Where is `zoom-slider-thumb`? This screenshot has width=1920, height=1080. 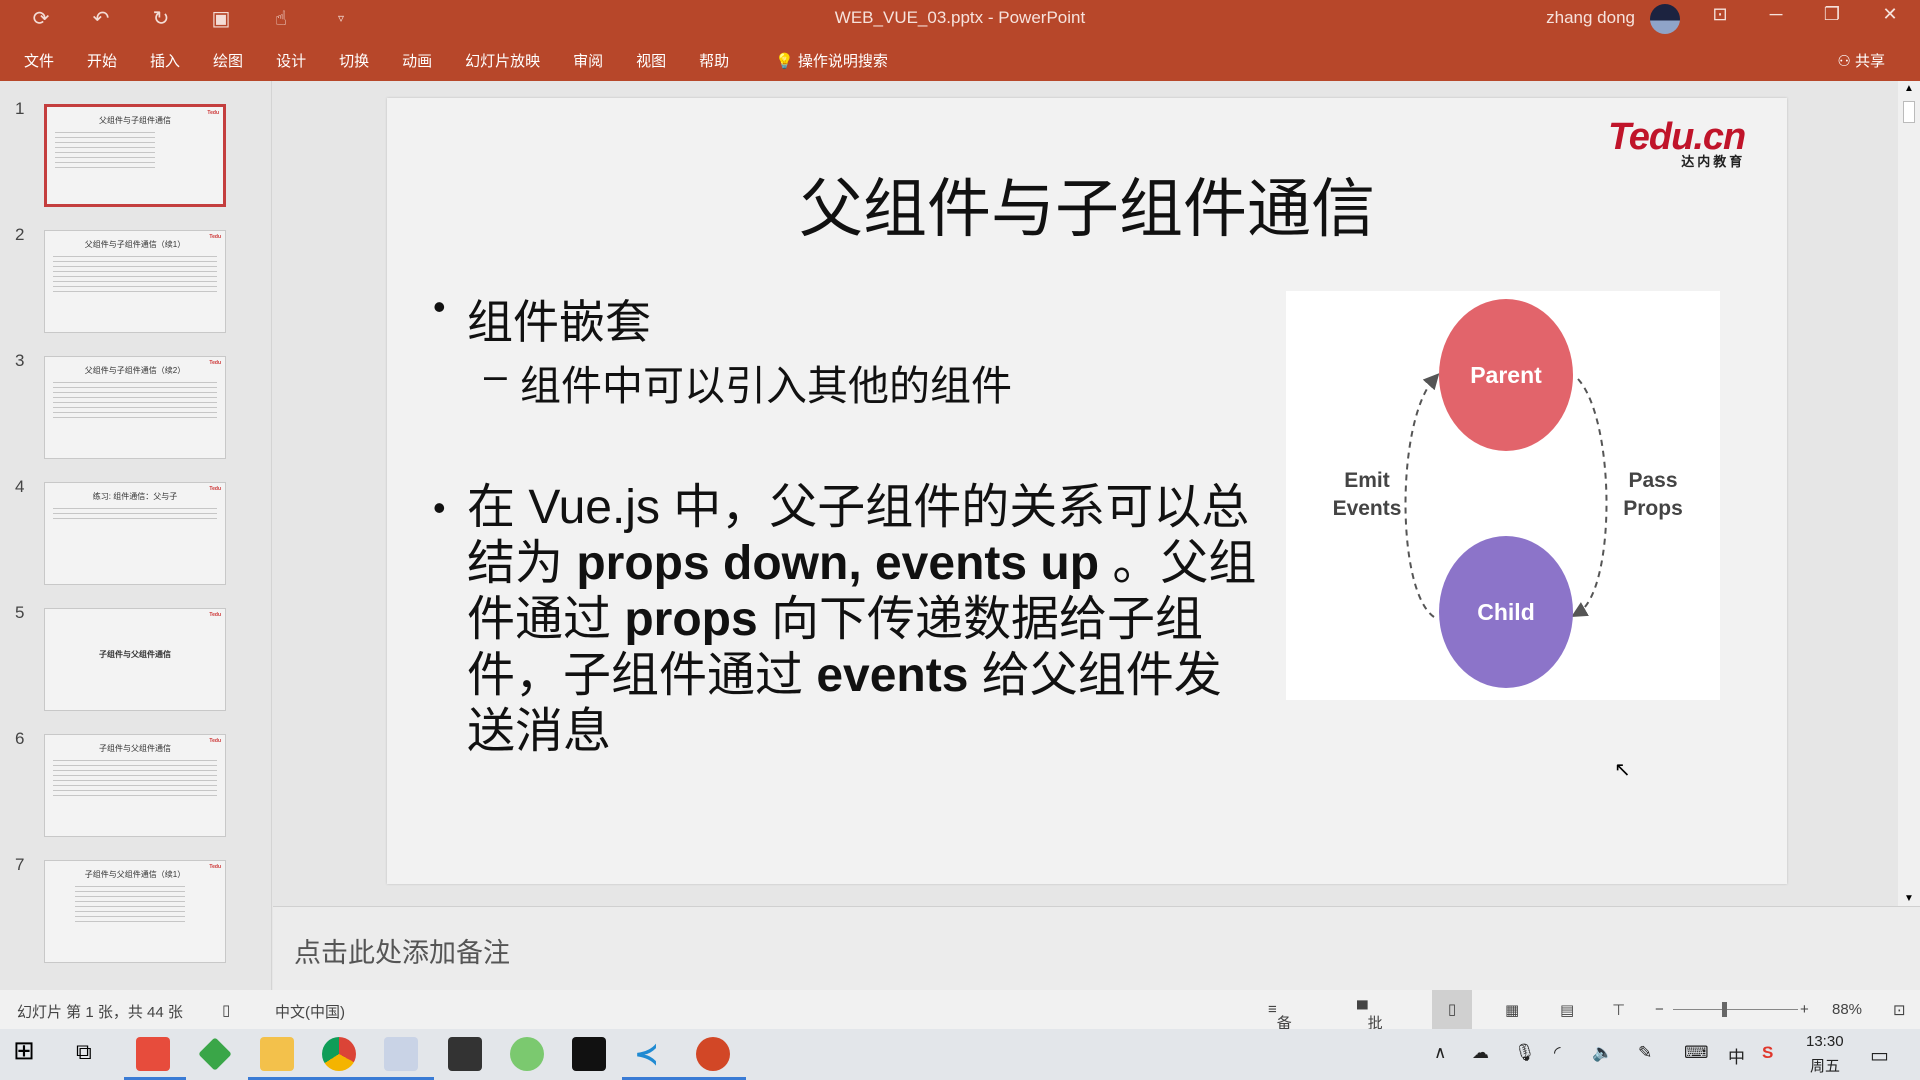
zoom-slider-thumb is located at coordinates (1724, 1009).